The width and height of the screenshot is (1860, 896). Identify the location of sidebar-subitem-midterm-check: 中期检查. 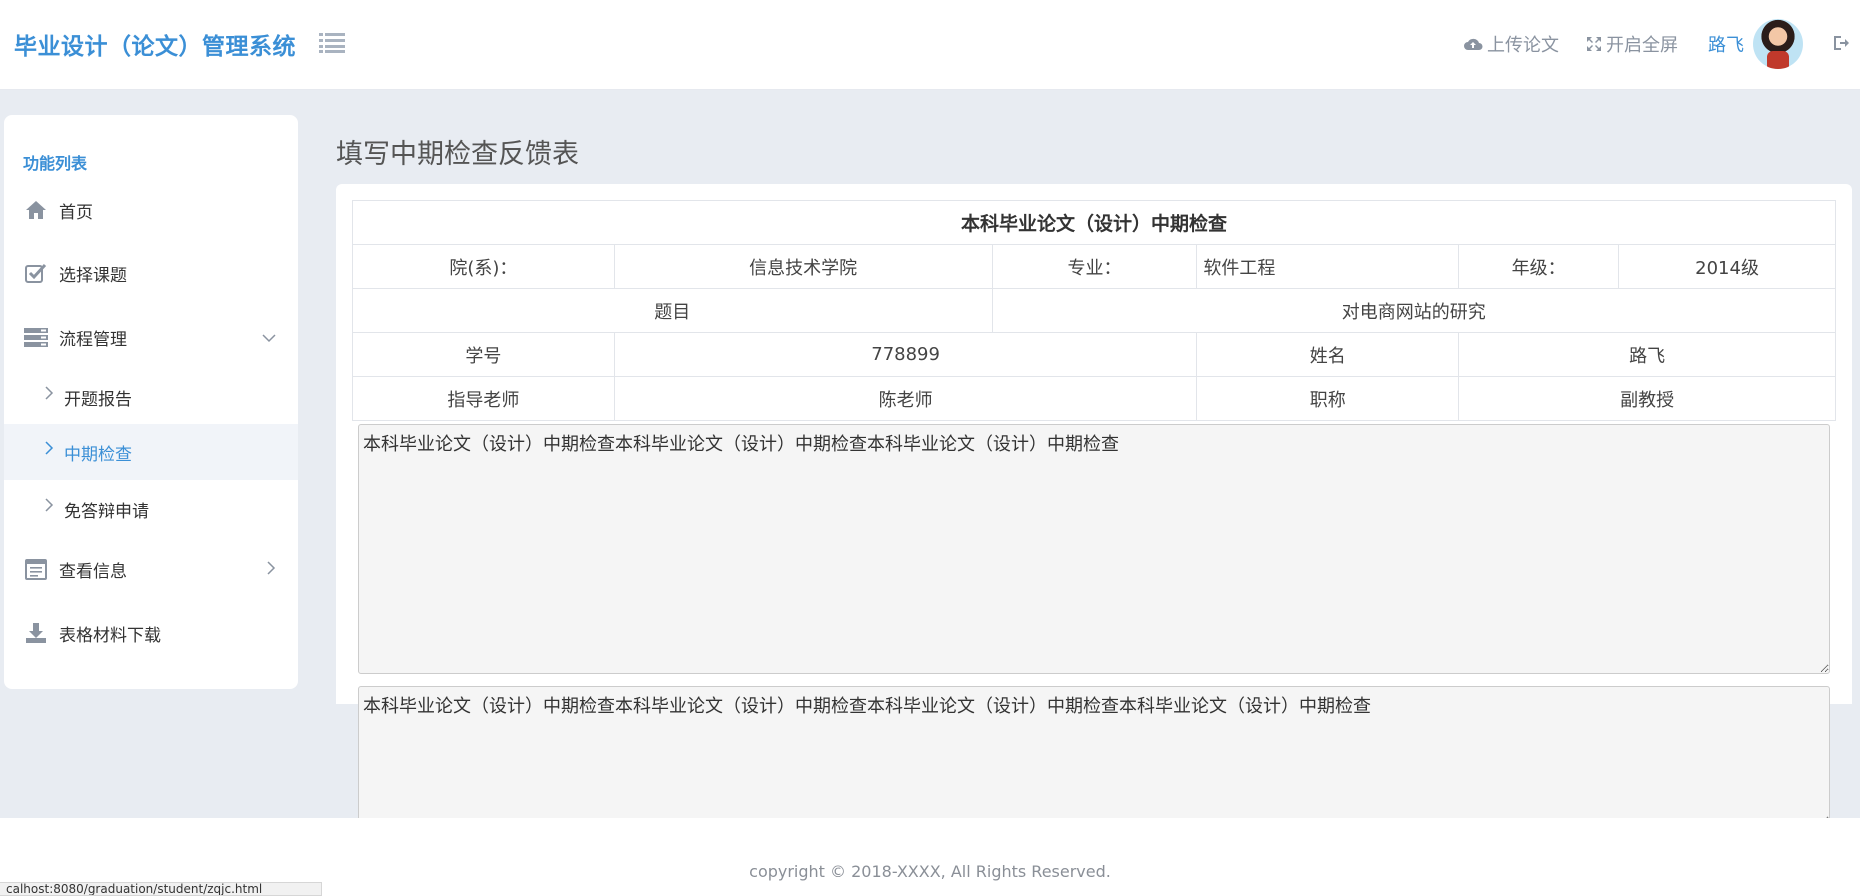
(151, 452).